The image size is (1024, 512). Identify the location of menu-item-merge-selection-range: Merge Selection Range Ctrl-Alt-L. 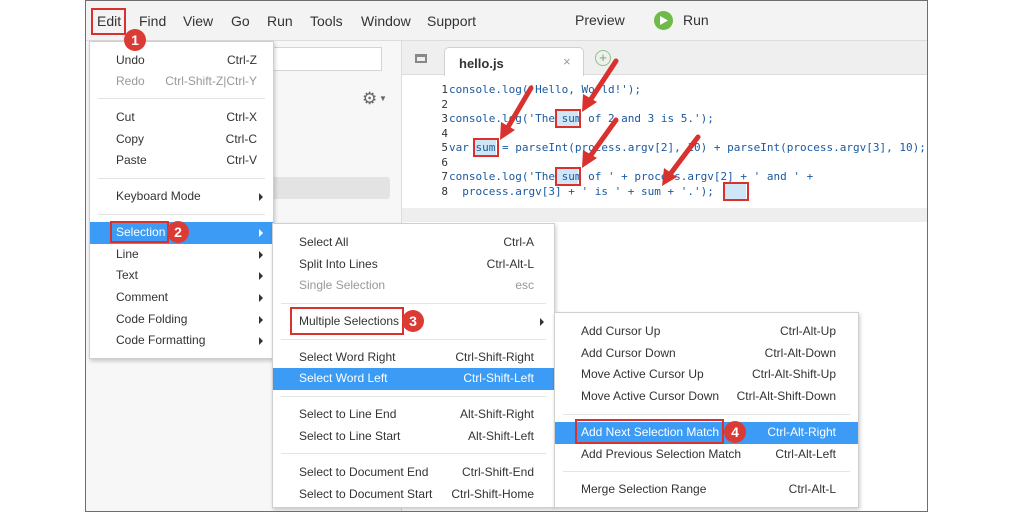
(706, 490).